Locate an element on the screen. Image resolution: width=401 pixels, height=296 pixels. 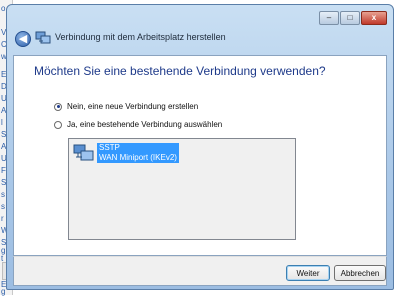
option-new-connection: Nein, eine neue Verbindung erstellen is located at coordinates (126, 106).